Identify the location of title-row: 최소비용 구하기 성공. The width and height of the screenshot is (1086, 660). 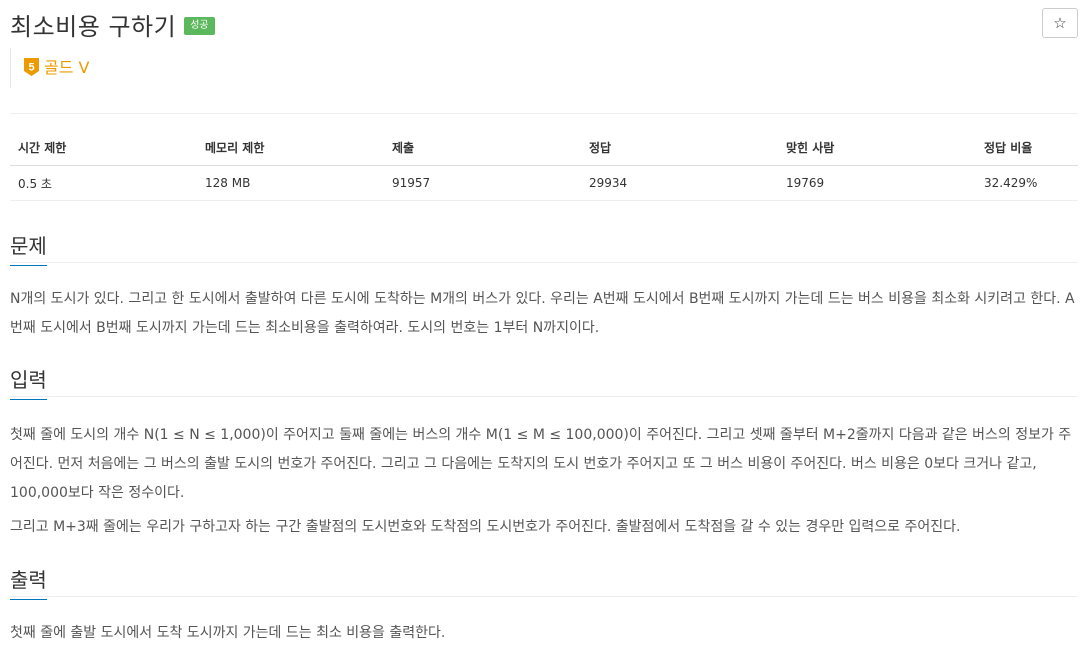
(112, 24).